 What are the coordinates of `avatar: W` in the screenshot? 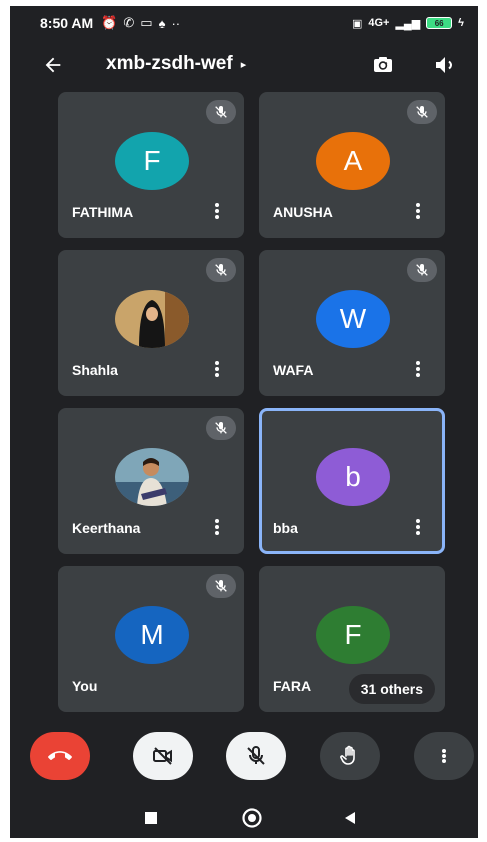 It's located at (353, 319).